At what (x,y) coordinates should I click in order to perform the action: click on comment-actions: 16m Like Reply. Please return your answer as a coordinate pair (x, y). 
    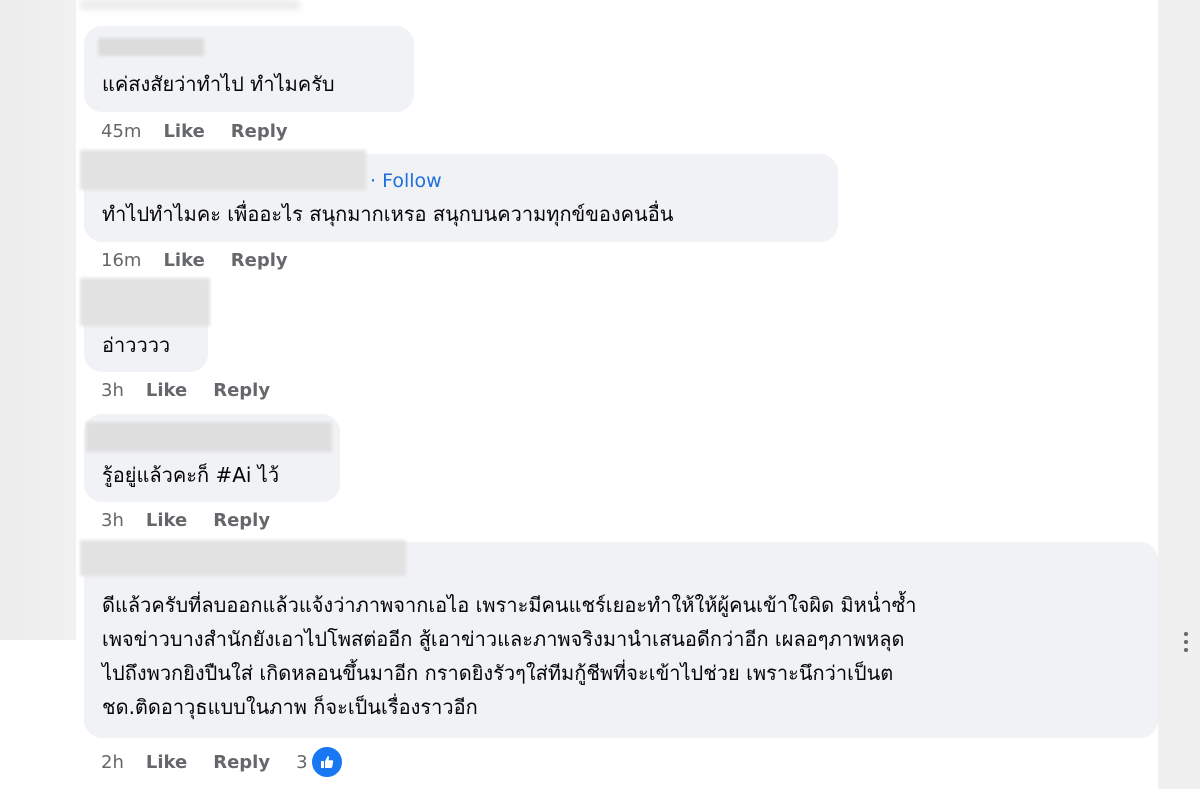
    Looking at the image, I should click on (207, 260).